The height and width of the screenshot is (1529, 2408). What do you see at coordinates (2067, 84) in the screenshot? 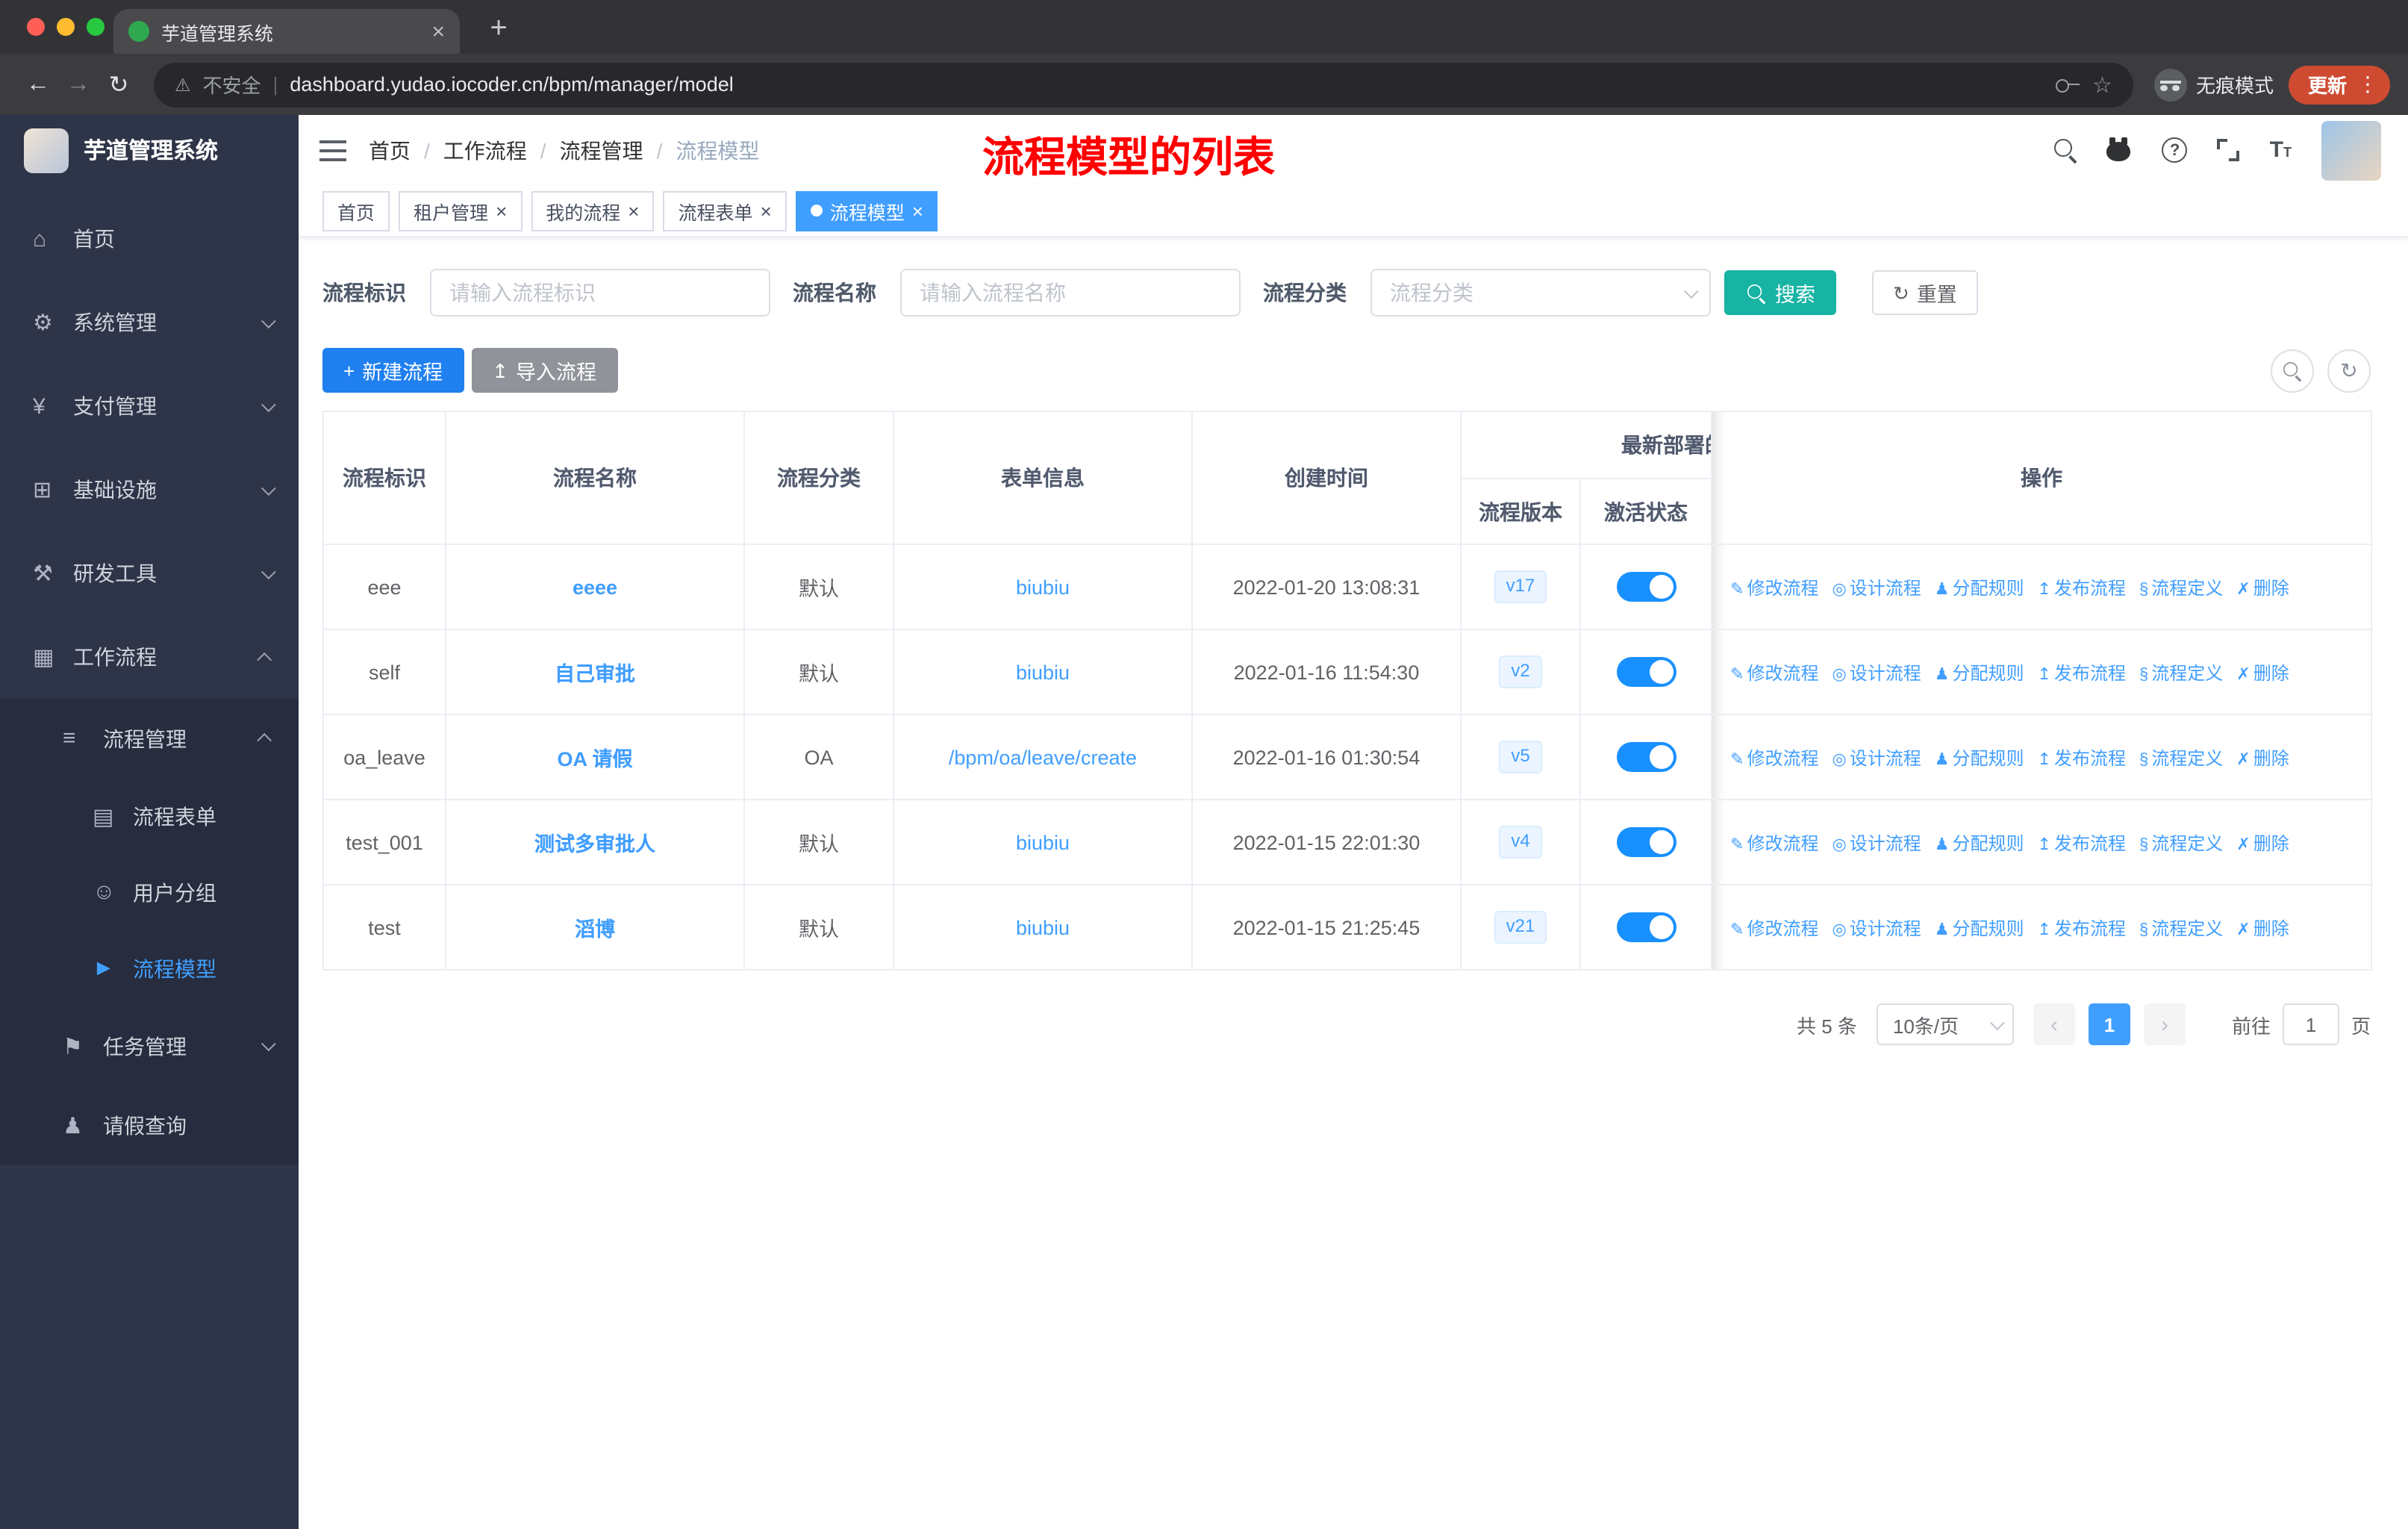
I see `password-key-icon` at bounding box center [2067, 84].